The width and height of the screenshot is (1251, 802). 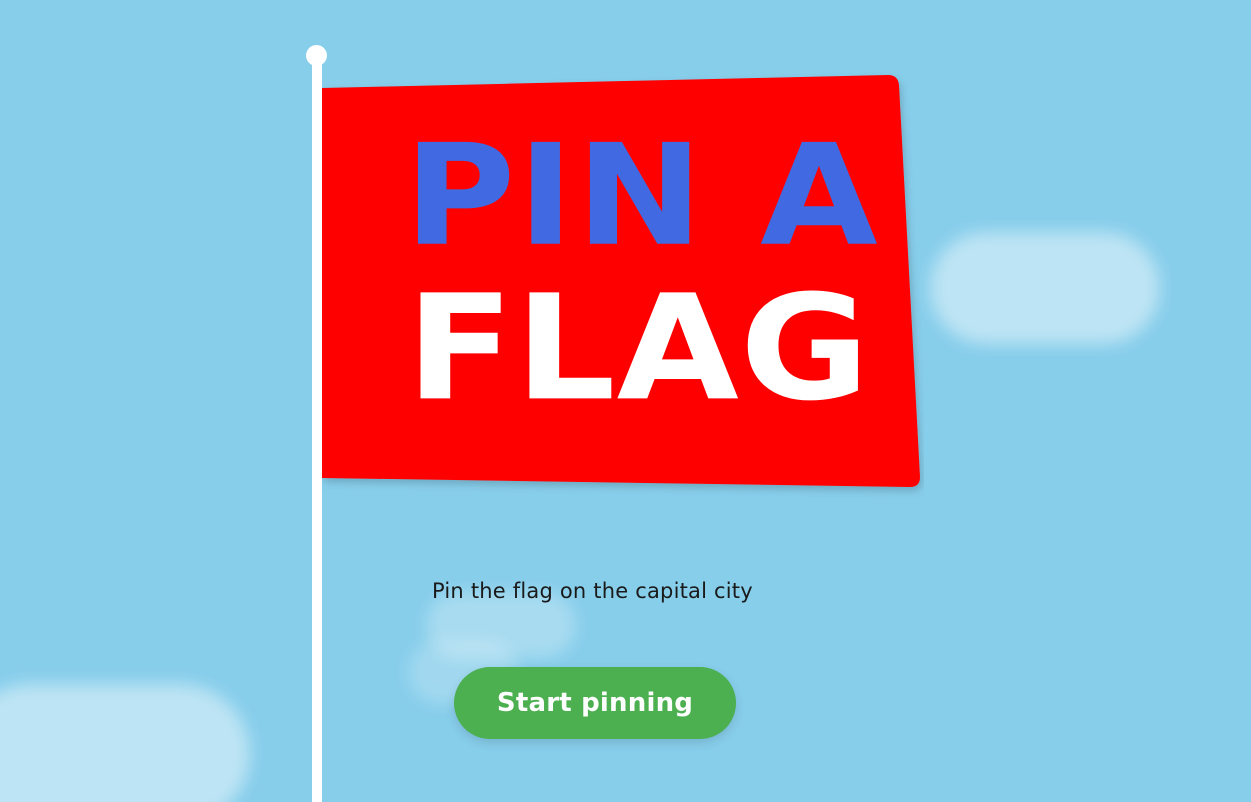 I want to click on title-line-2: FLAG, so click(x=638, y=349).